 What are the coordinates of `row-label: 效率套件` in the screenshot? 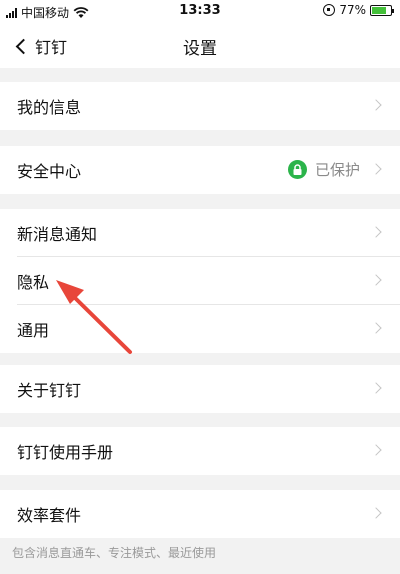 It's located at (49, 515).